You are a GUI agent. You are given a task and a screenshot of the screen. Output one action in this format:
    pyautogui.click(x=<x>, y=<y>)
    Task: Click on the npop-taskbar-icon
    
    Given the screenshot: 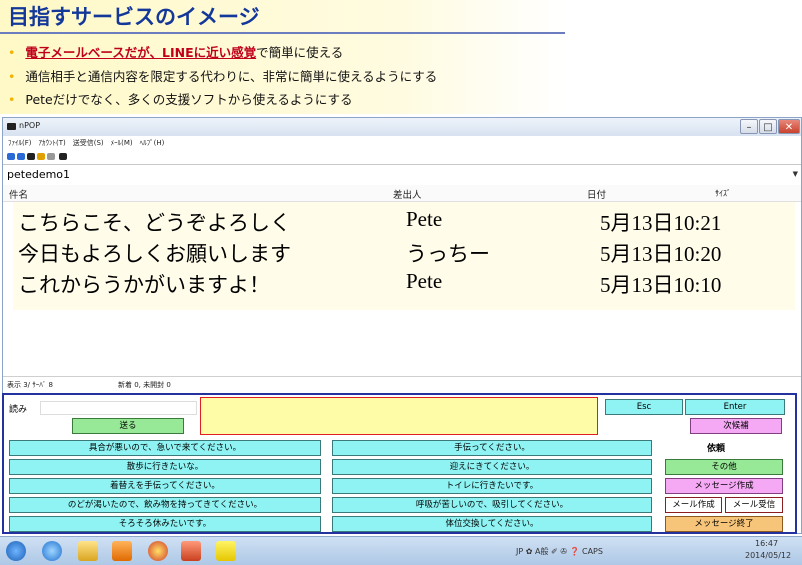 What is the action you would take?
    pyautogui.click(x=226, y=551)
    